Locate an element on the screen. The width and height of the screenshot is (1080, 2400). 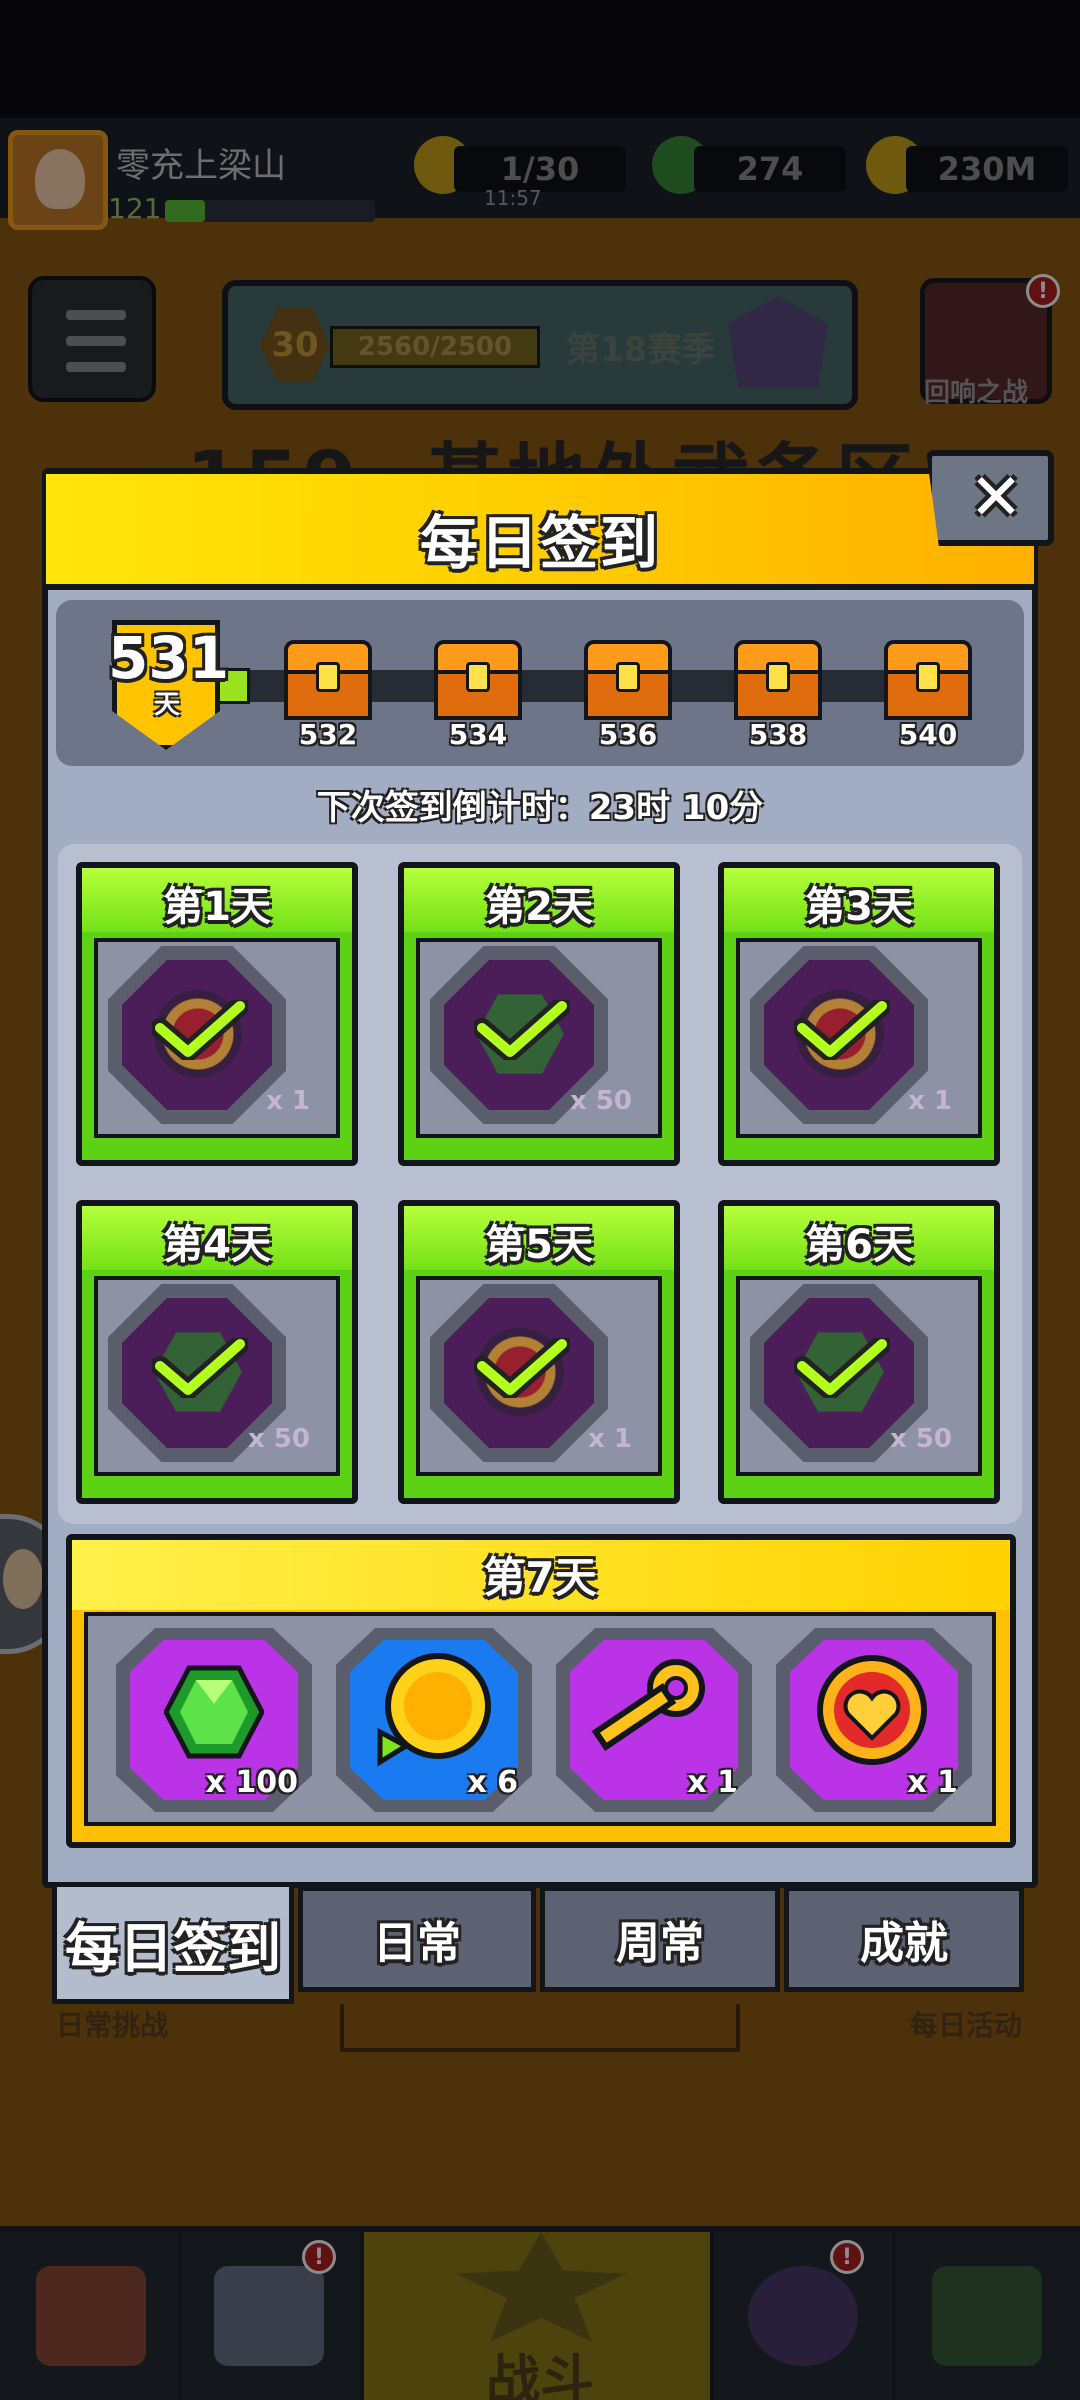
day7-title: 第7天 is located at coordinates (540, 1577).